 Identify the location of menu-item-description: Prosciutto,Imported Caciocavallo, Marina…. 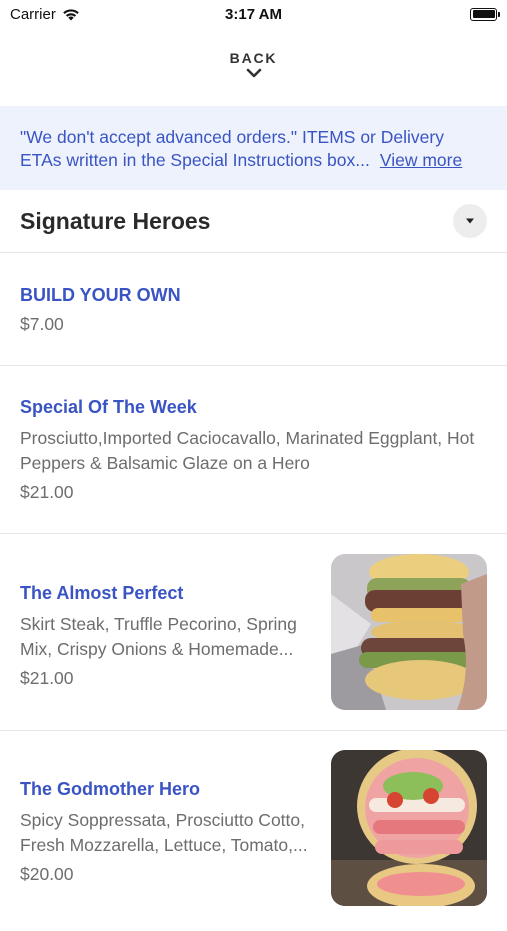
(247, 450).